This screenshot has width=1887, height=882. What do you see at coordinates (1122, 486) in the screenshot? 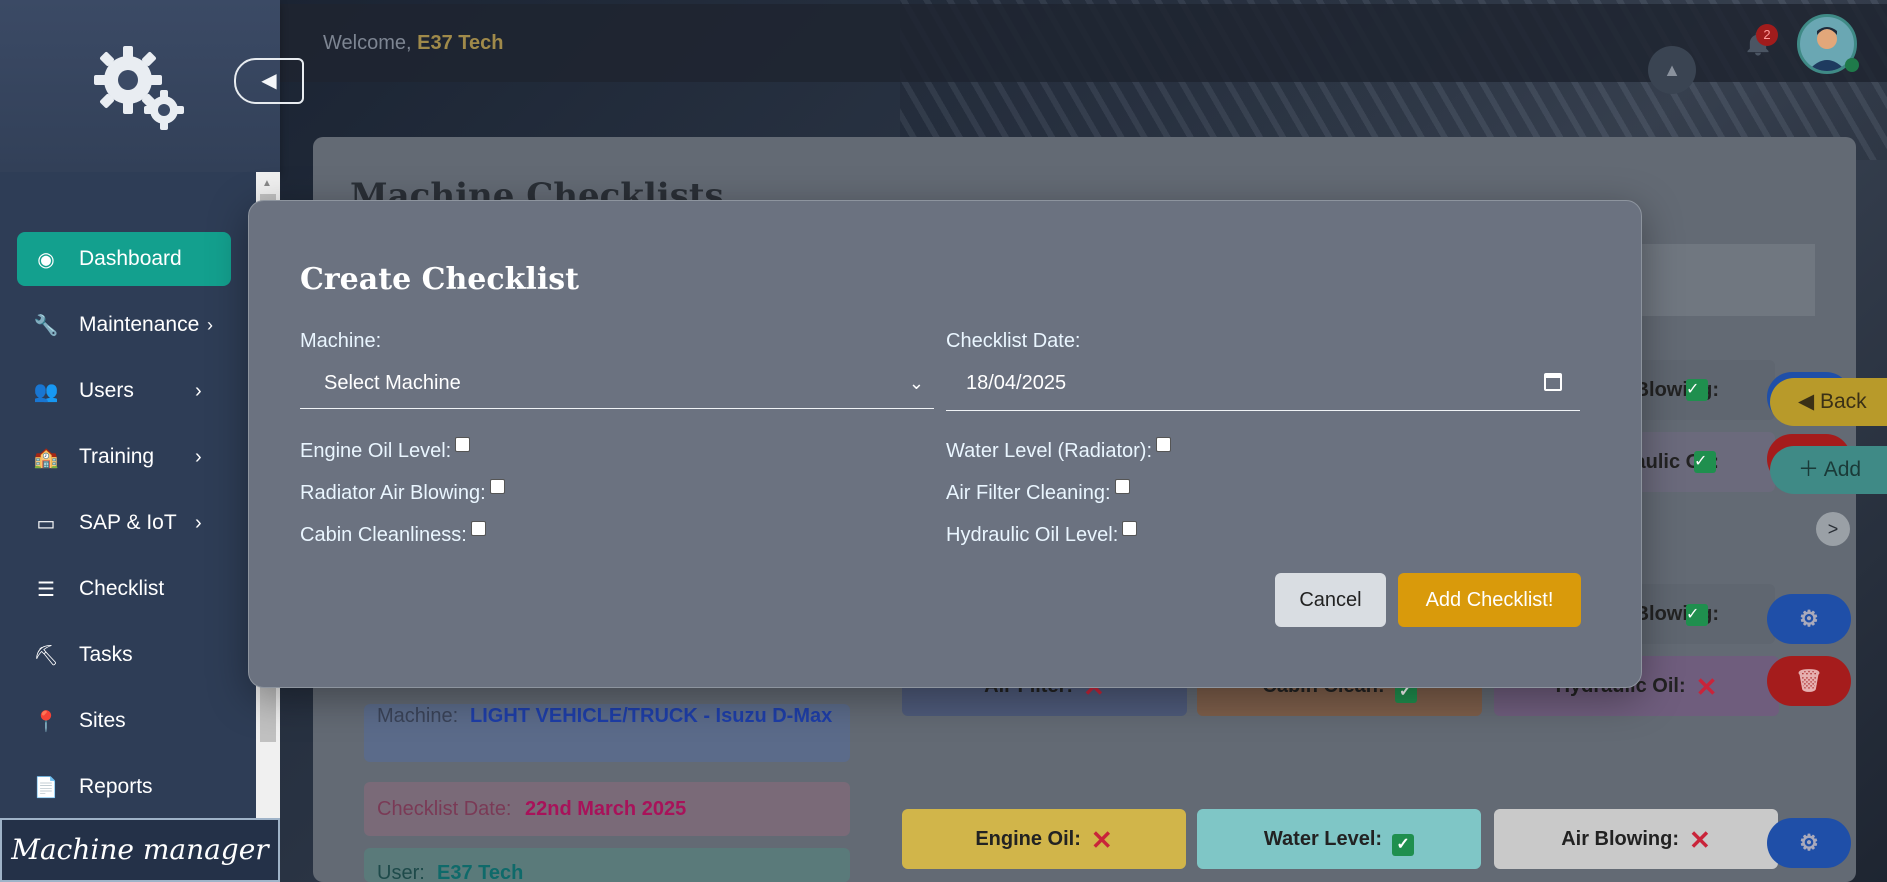
I see `air-filter-cleaning-checkbox` at bounding box center [1122, 486].